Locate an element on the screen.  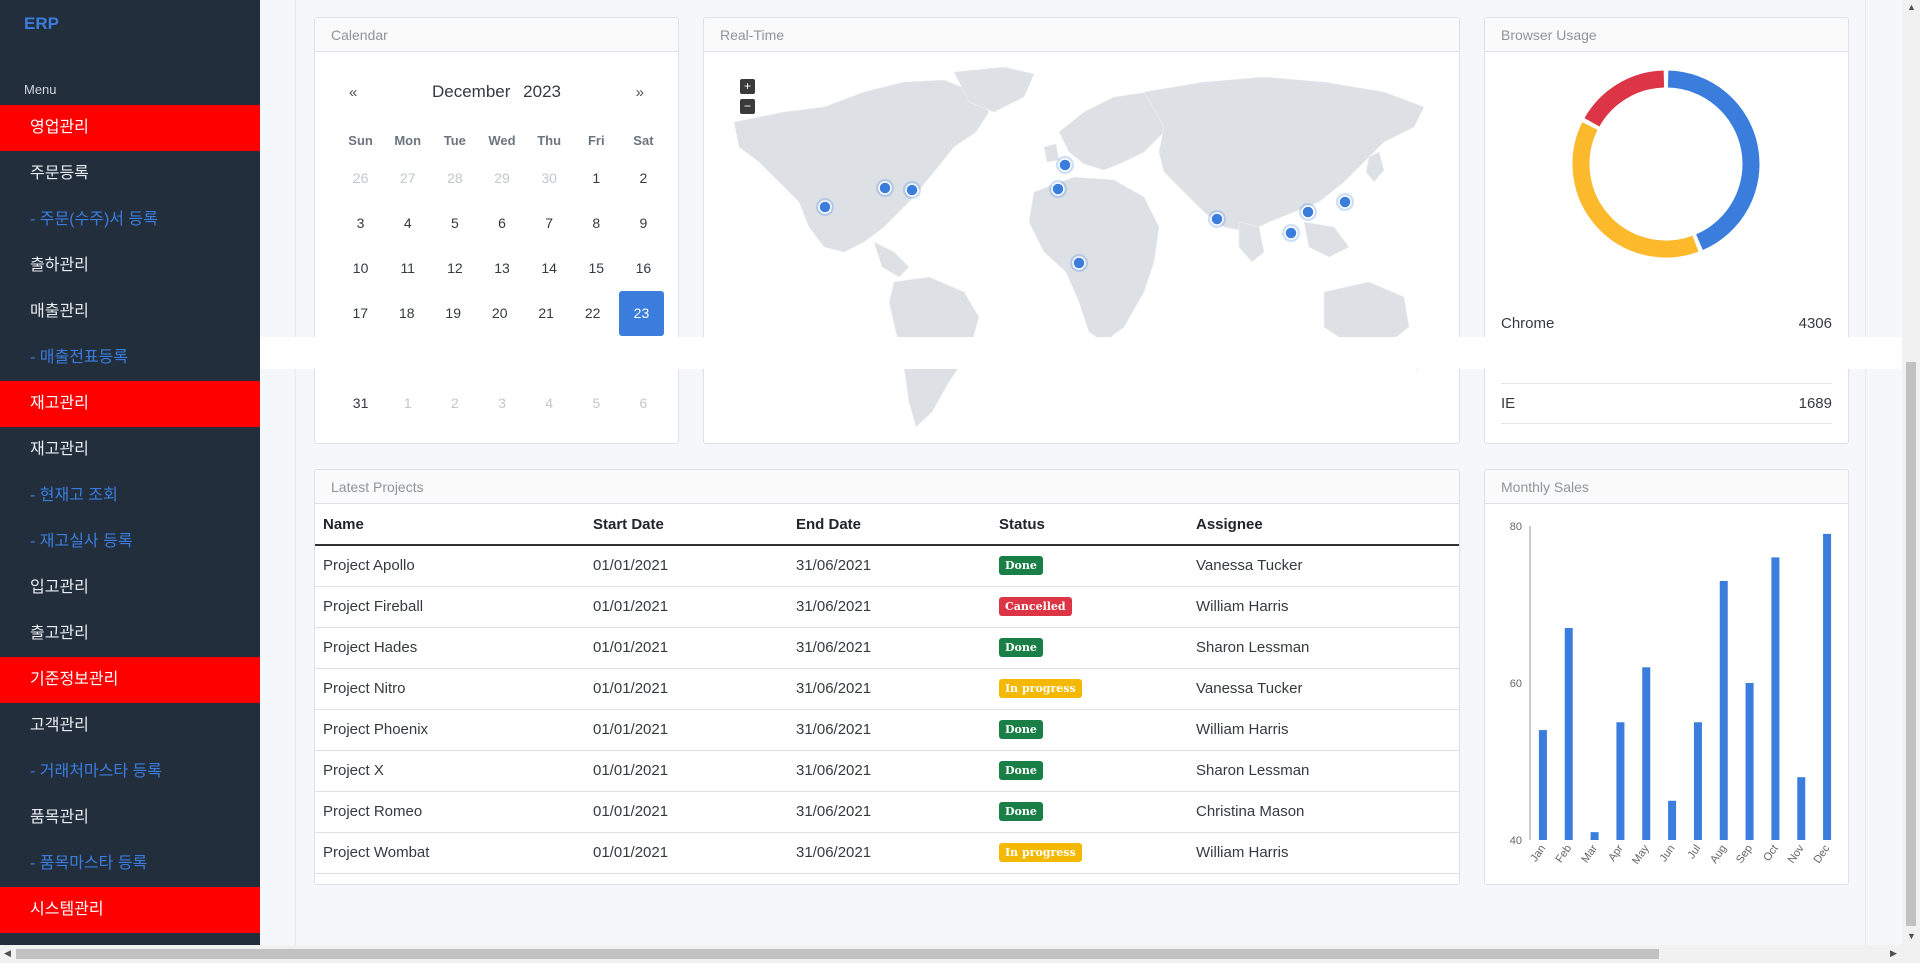
brand-logo: ERP is located at coordinates (41, 24).